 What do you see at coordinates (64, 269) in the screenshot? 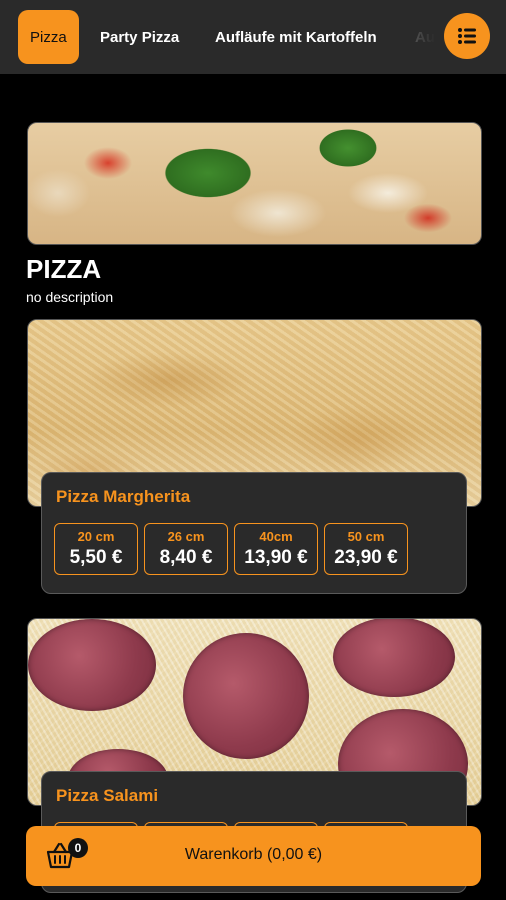
I see `section-title: PIZZA` at bounding box center [64, 269].